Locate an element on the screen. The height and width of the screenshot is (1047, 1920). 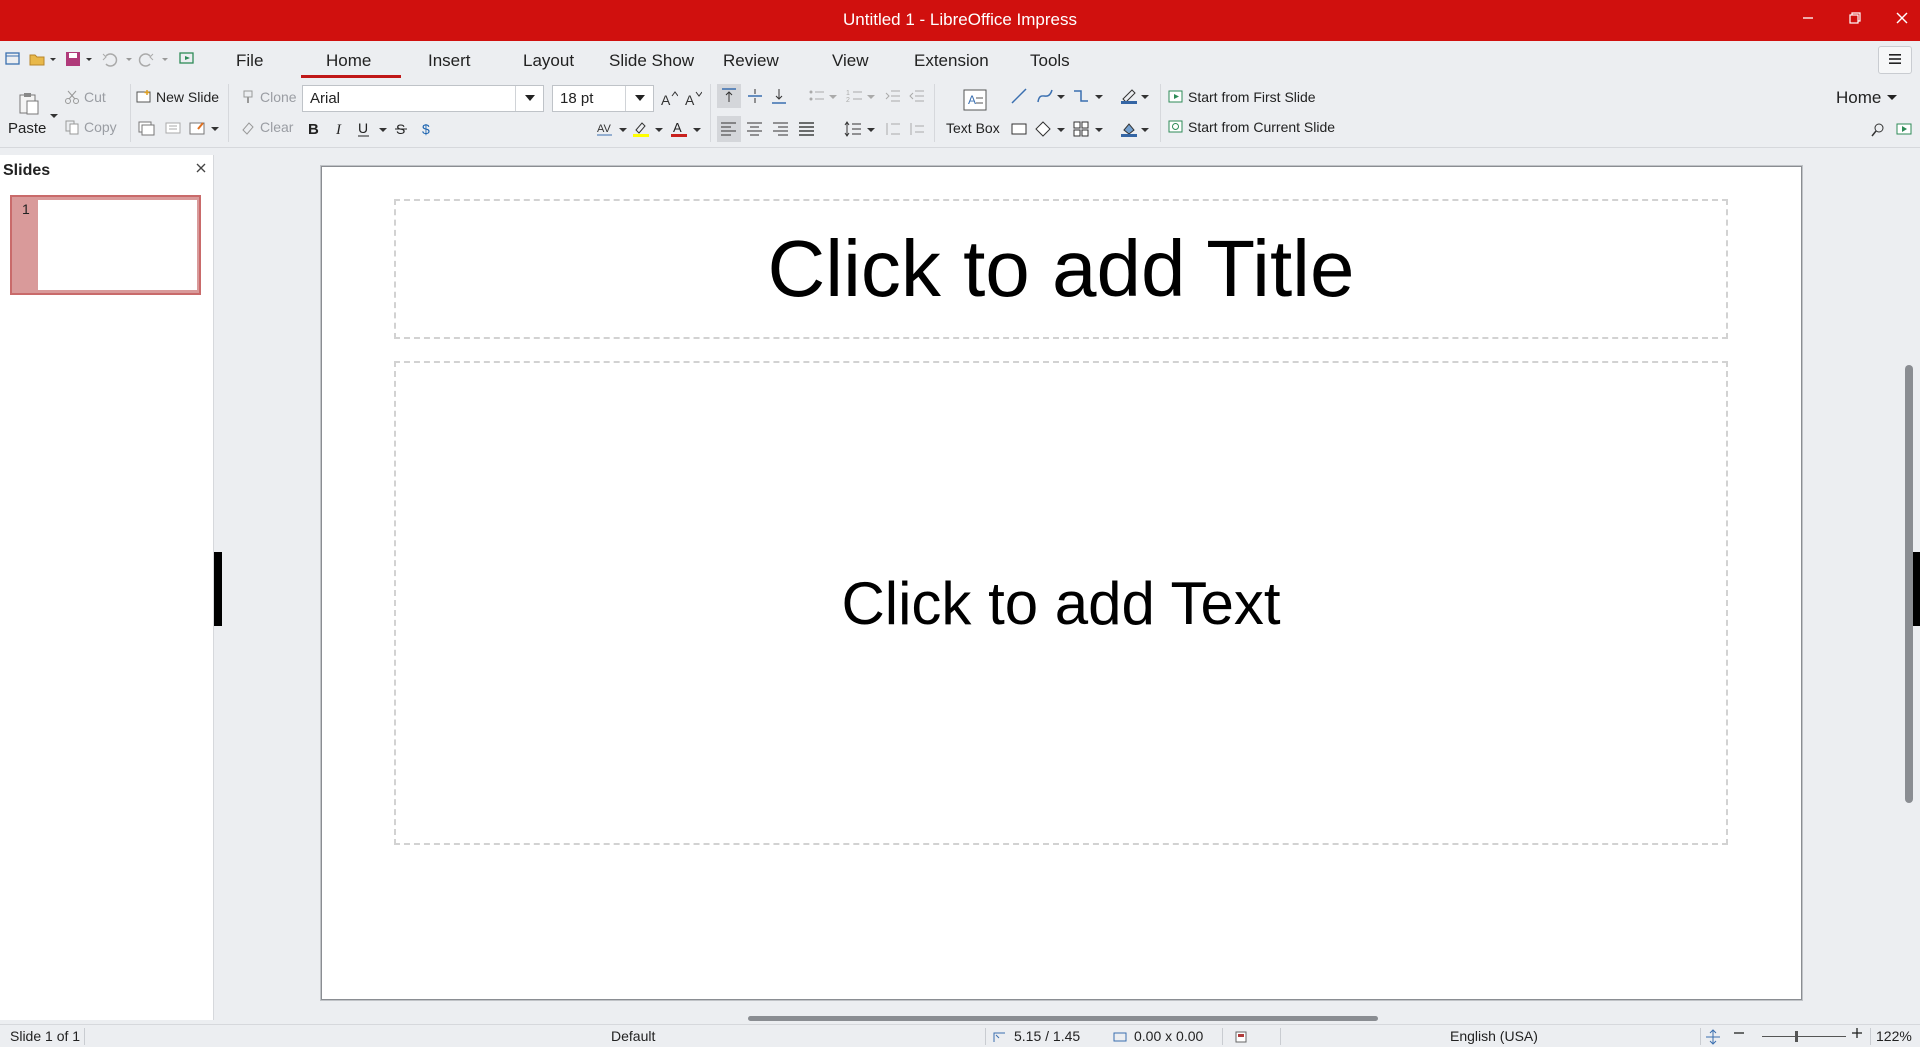
tab-home: Home is located at coordinates (348, 61).